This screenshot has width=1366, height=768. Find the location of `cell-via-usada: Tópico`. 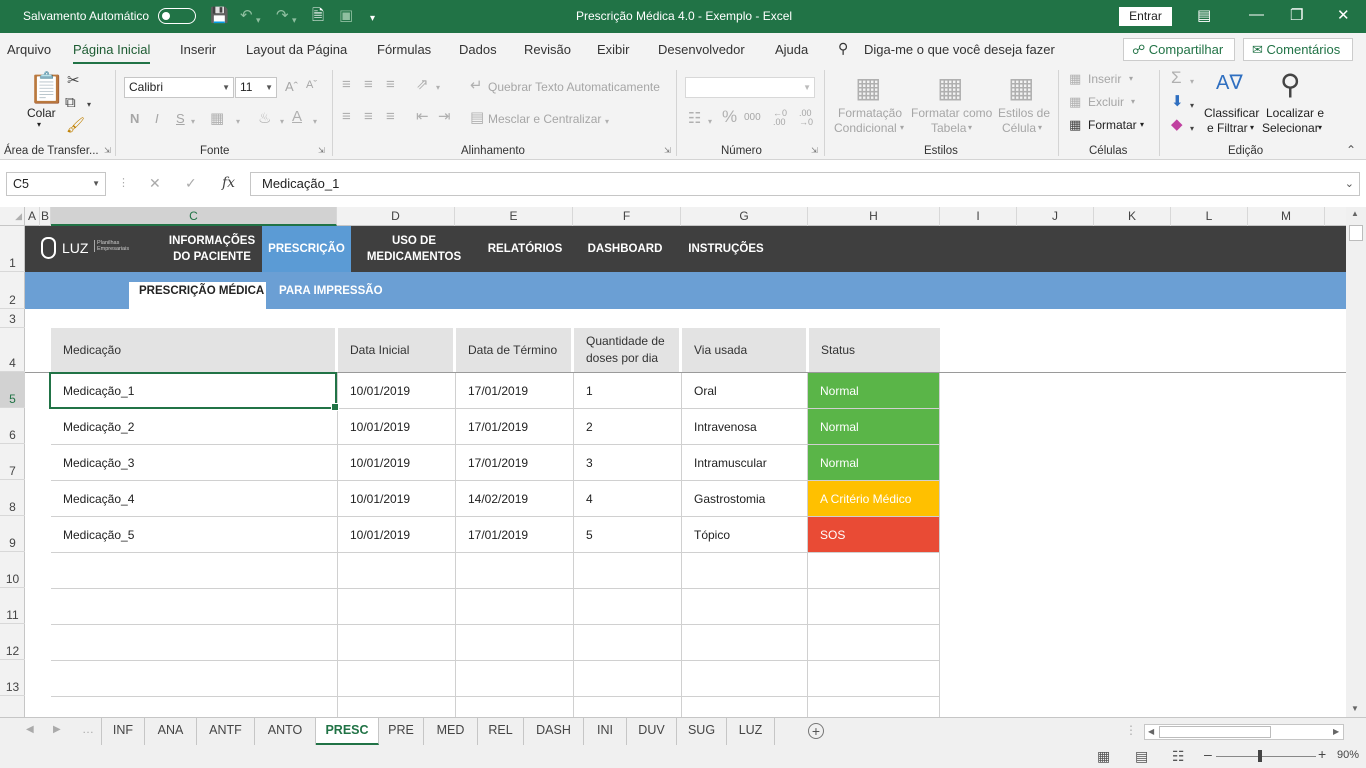

cell-via-usada: Tópico is located at coordinates (745, 535).